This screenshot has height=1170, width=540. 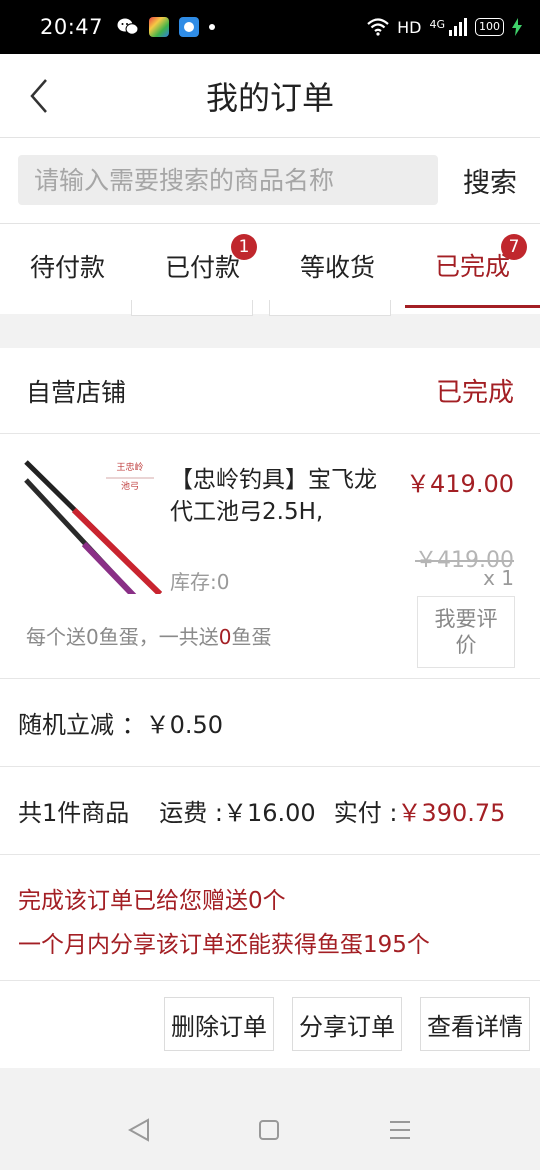 I want to click on delete-order-button: 删除订单, so click(x=219, y=1024).